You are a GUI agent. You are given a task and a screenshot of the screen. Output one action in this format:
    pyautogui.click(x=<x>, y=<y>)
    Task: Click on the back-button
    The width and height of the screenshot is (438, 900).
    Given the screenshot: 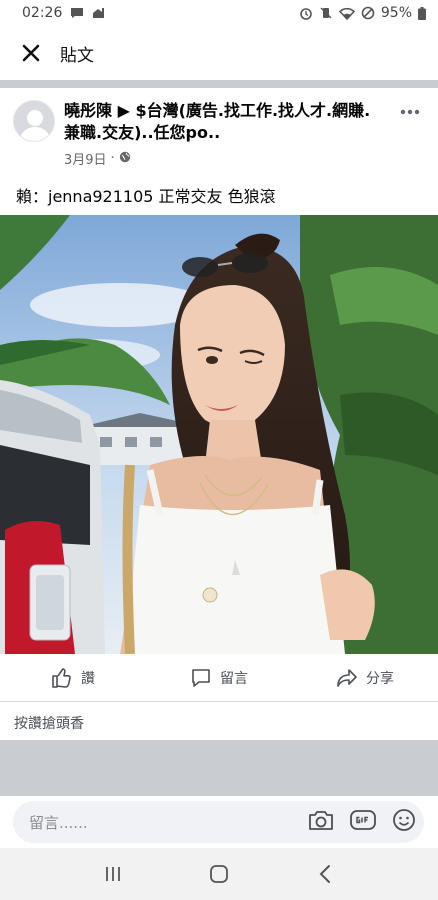 What is the action you would take?
    pyautogui.click(x=325, y=874)
    